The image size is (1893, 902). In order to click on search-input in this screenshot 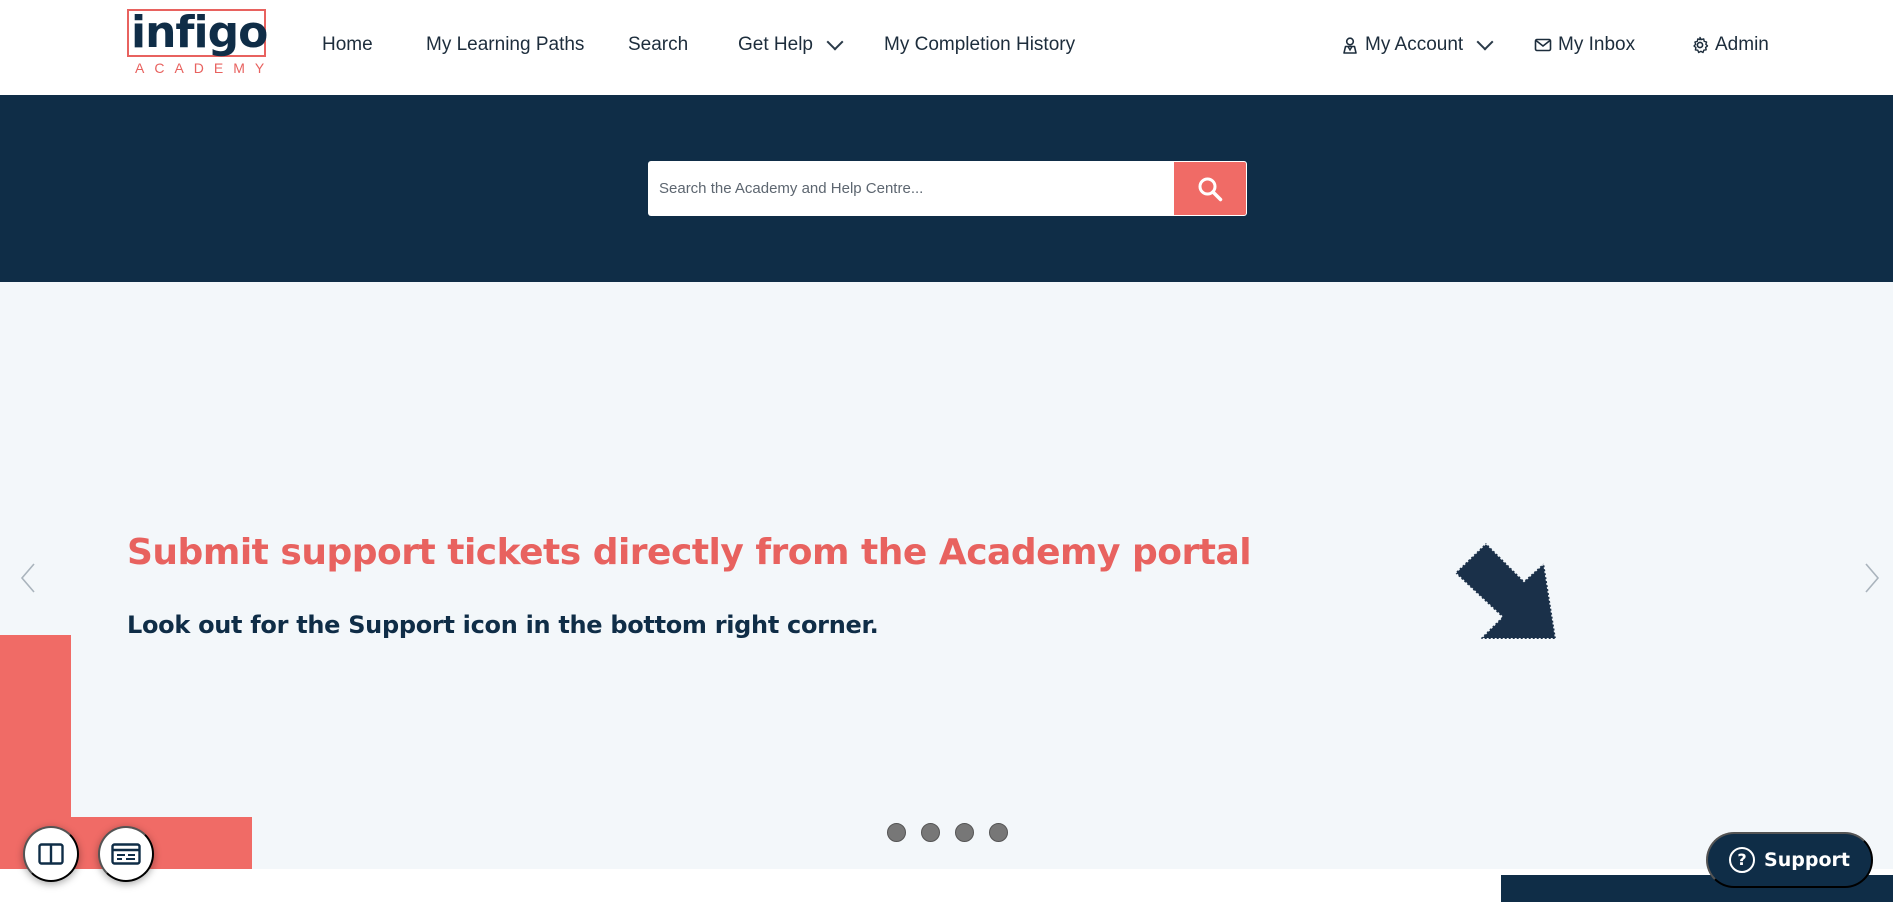, I will do `click(910, 188)`.